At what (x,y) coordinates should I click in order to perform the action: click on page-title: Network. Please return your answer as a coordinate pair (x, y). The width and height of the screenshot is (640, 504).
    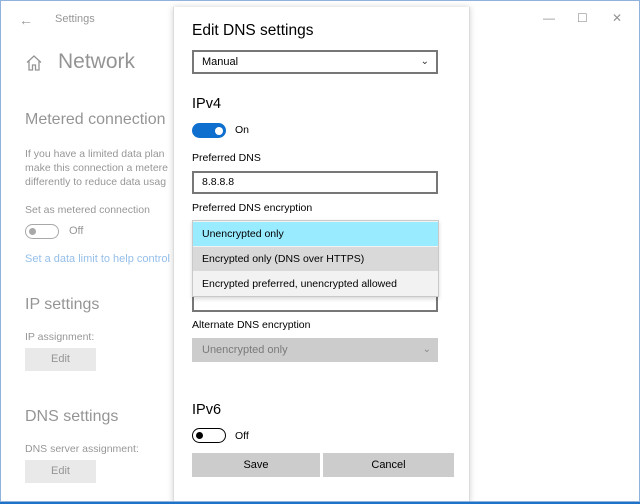
    Looking at the image, I should click on (97, 61).